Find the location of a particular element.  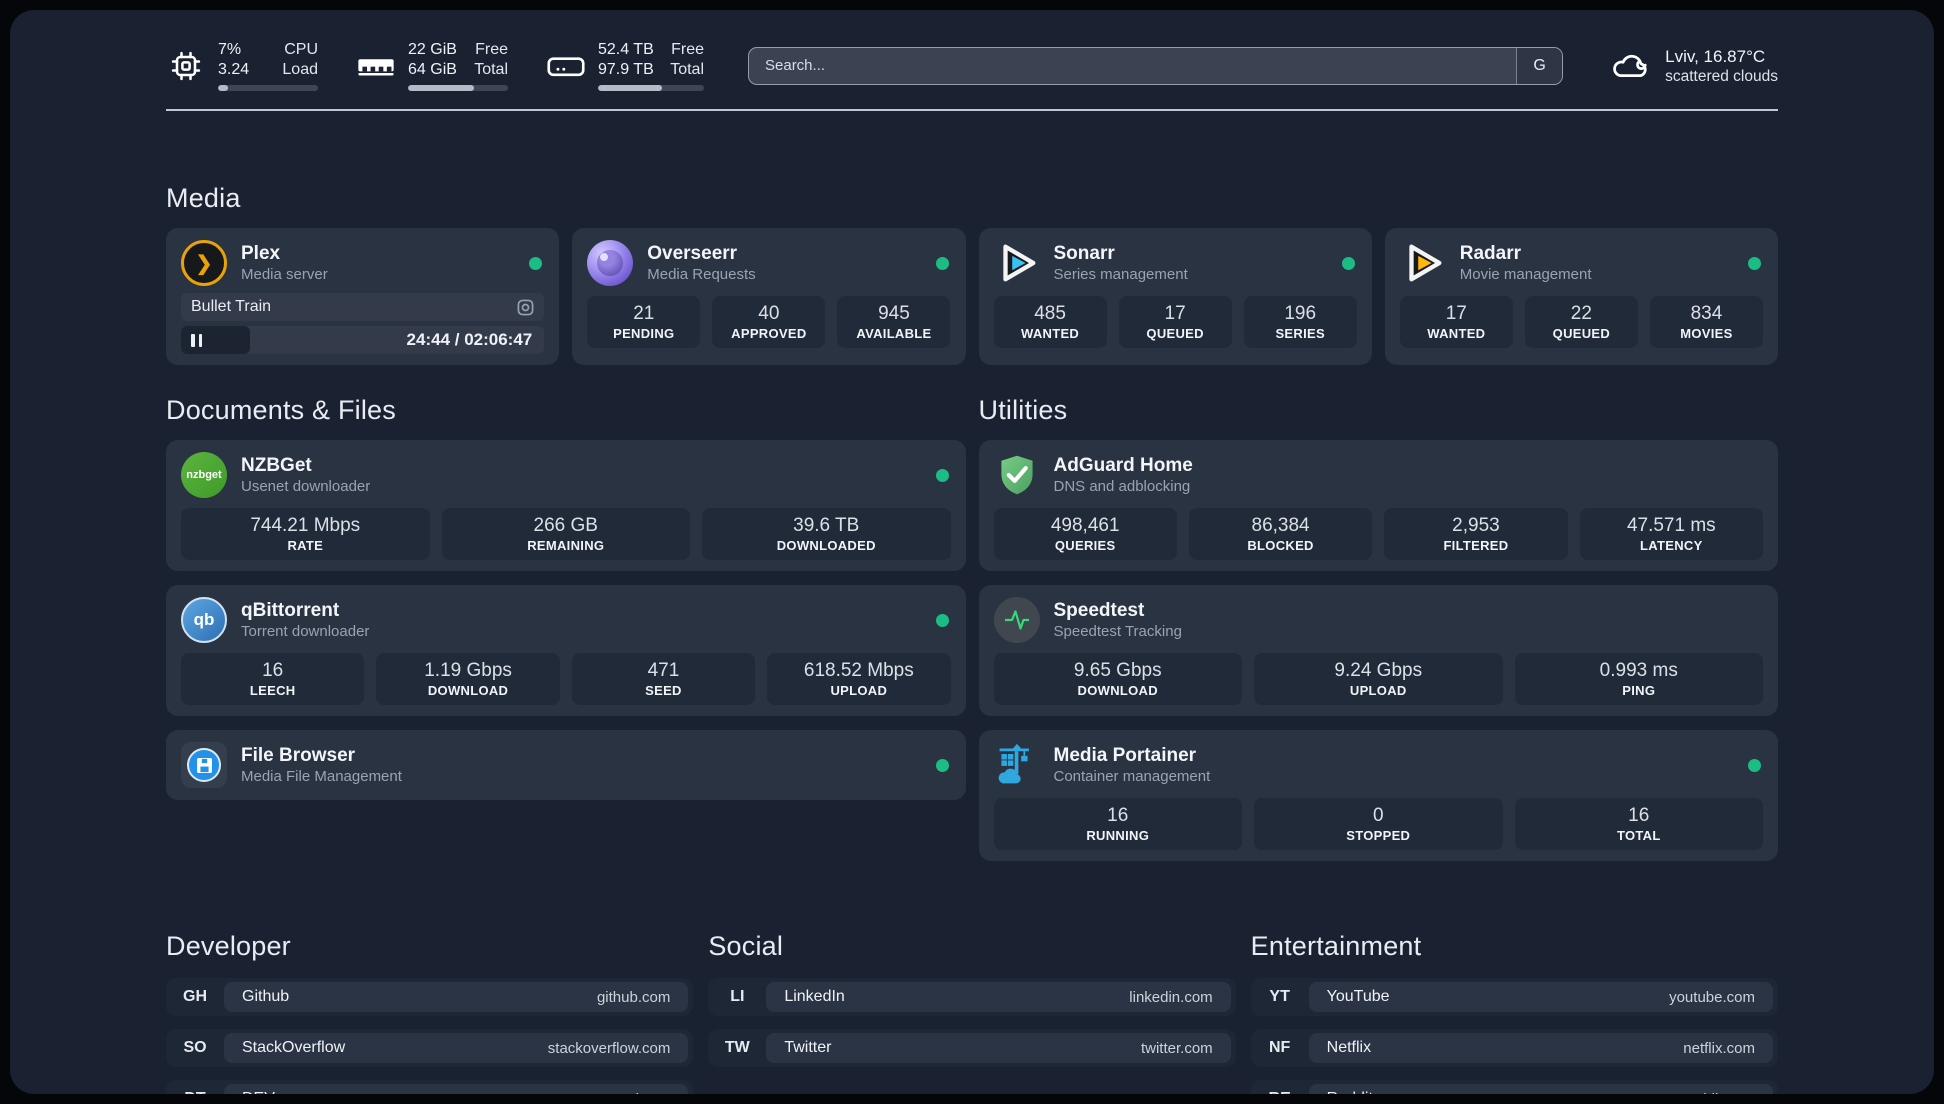

disk-free-value: 52.4 TB is located at coordinates (626, 49).